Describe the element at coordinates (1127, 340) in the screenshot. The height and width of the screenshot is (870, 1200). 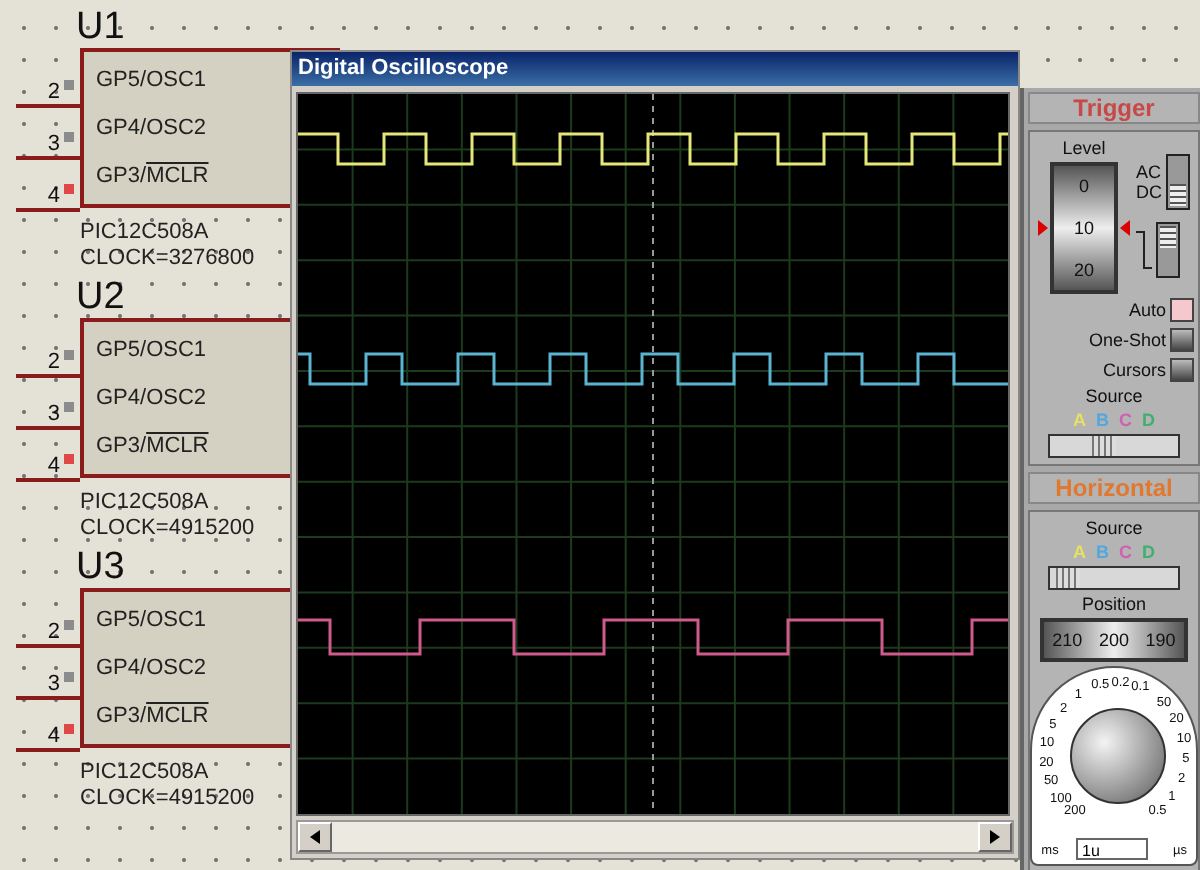
I see `option-label: One-Shot` at that location.